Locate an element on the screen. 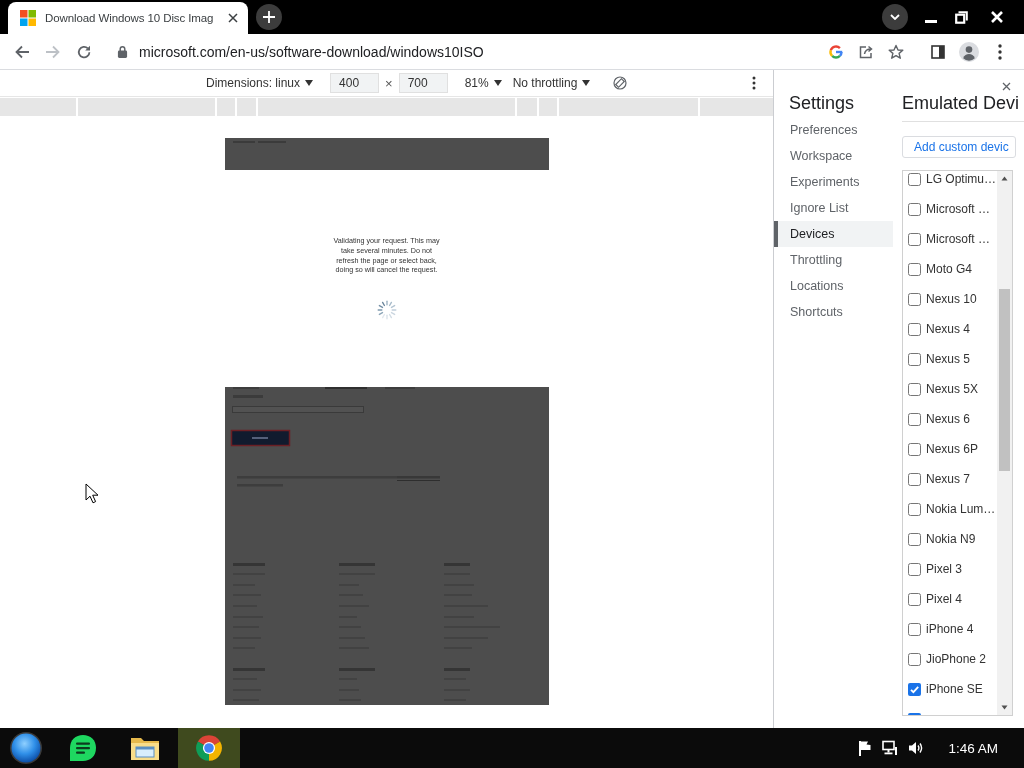  checkbox-label: Pixel 4 is located at coordinates (944, 599).